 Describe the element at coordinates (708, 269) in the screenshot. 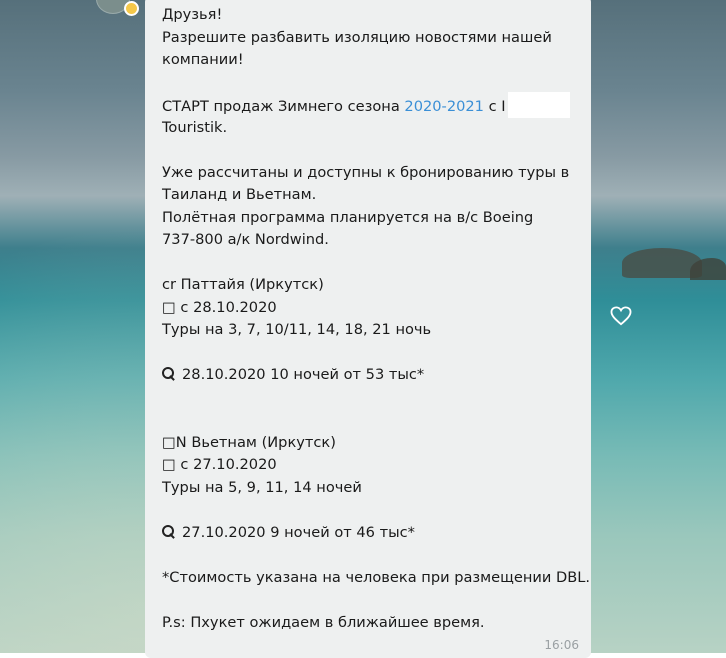

I see `background-island` at that location.